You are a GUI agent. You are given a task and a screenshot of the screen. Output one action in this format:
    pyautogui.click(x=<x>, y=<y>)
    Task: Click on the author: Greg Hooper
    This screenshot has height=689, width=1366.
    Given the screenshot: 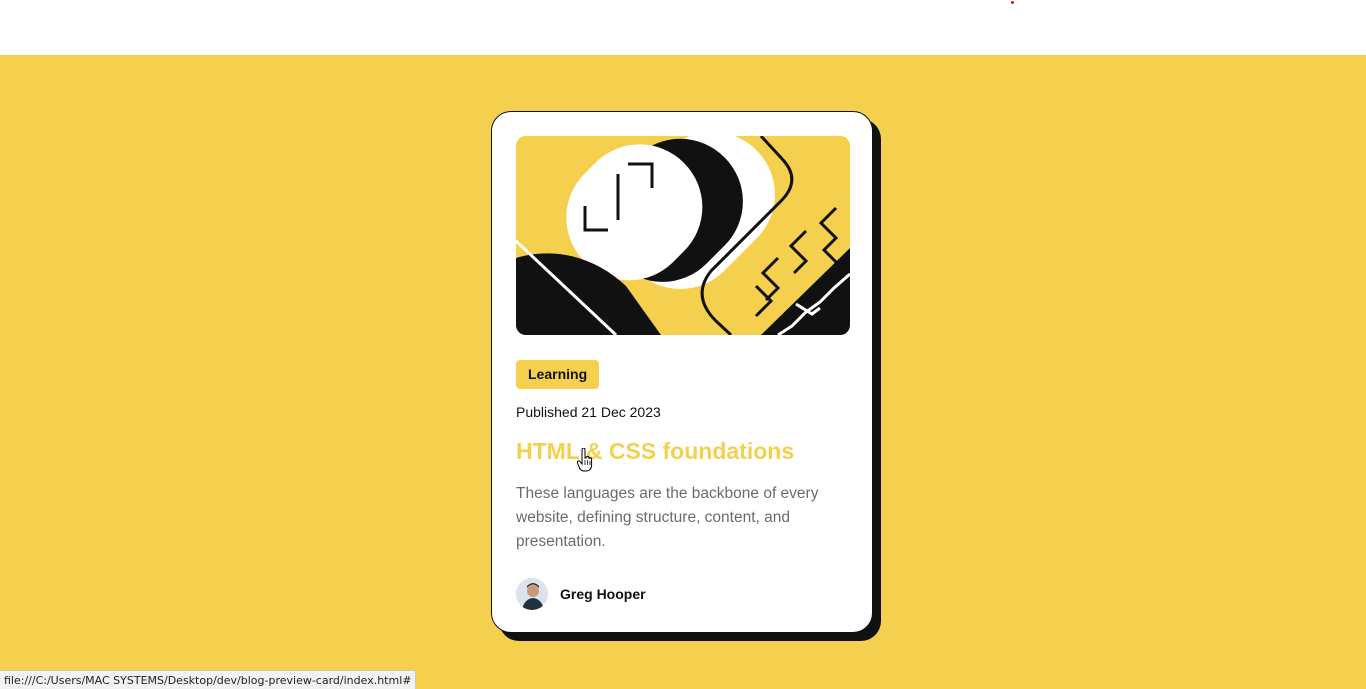 What is the action you would take?
    pyautogui.click(x=581, y=594)
    